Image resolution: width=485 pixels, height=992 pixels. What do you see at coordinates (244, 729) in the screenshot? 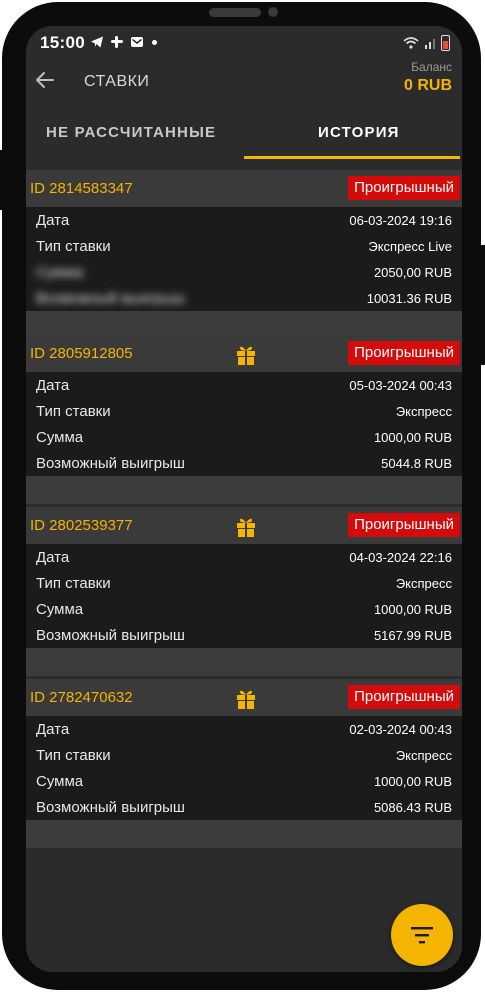
I see `bet-row-date: Дата 02-03-2024 00:43` at bounding box center [244, 729].